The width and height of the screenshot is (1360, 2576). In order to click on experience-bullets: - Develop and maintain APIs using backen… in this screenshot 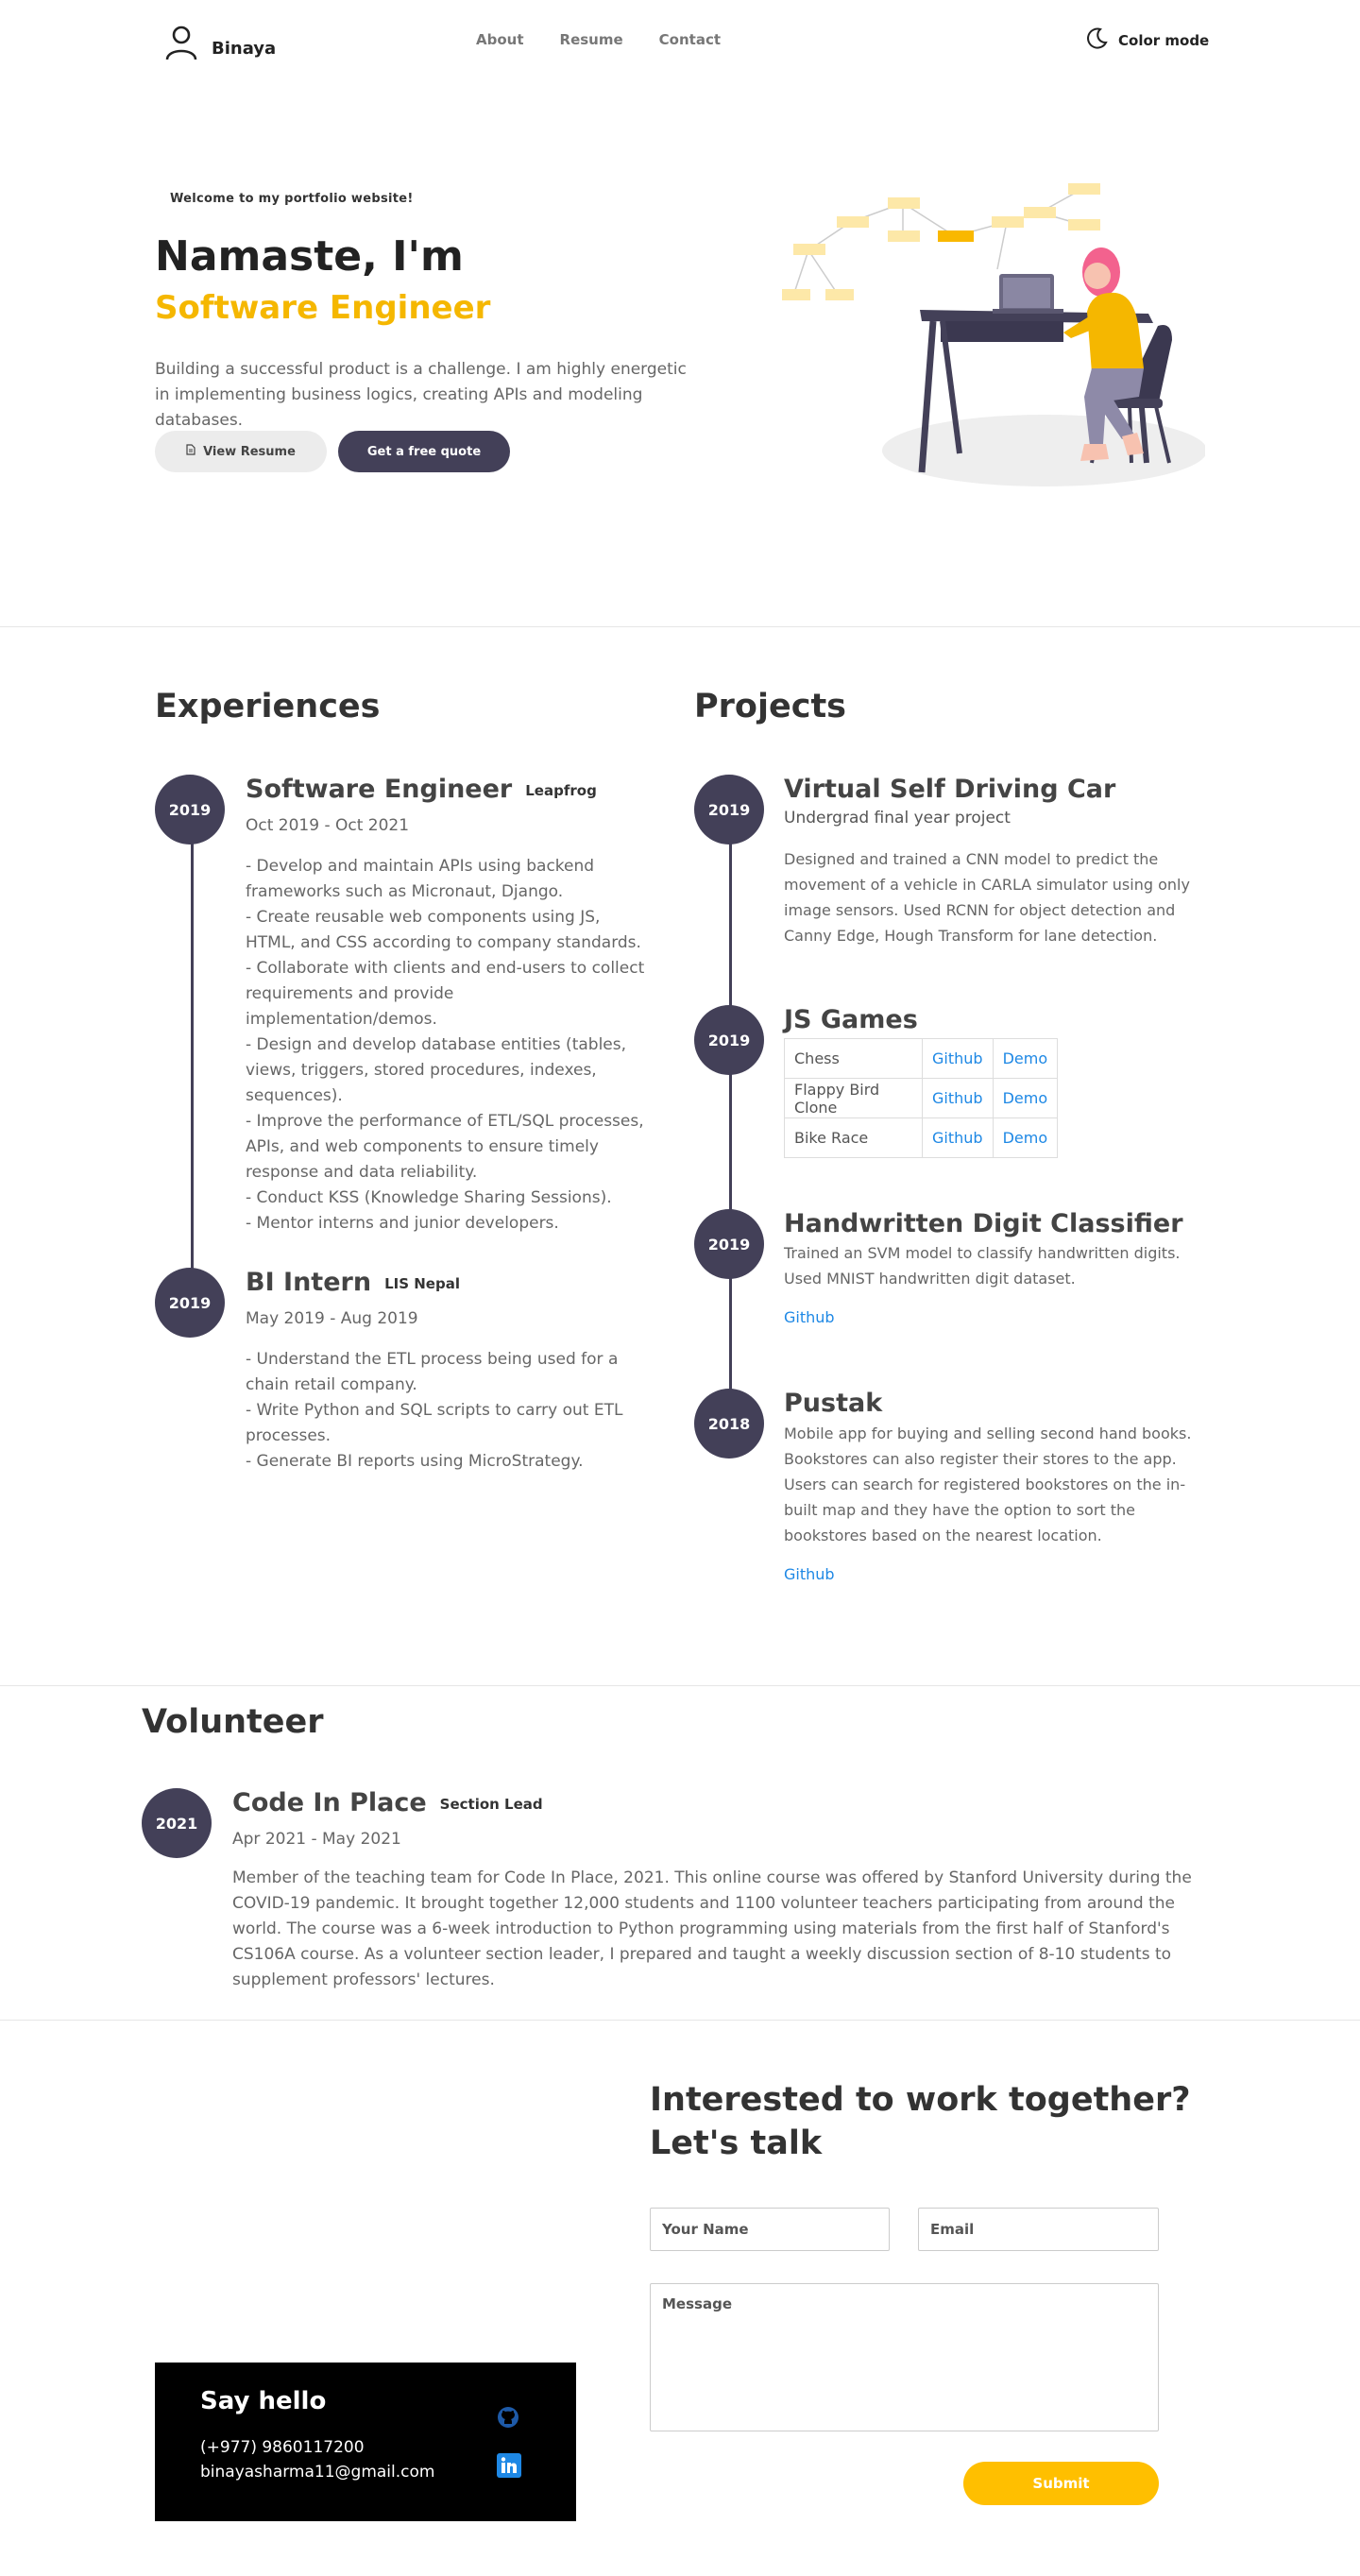, I will do `click(446, 1045)`.